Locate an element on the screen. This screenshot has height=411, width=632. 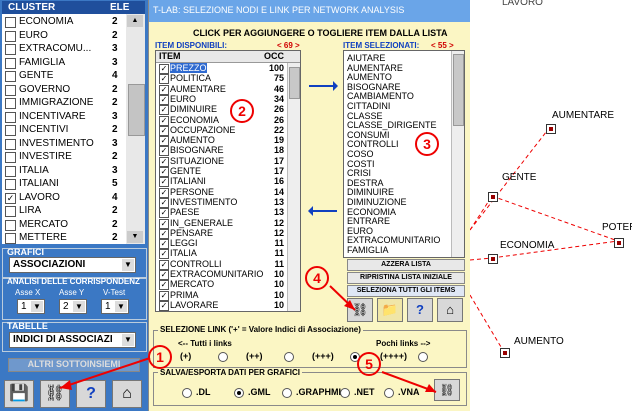
export-option-label: .NET is located at coordinates (364, 392).